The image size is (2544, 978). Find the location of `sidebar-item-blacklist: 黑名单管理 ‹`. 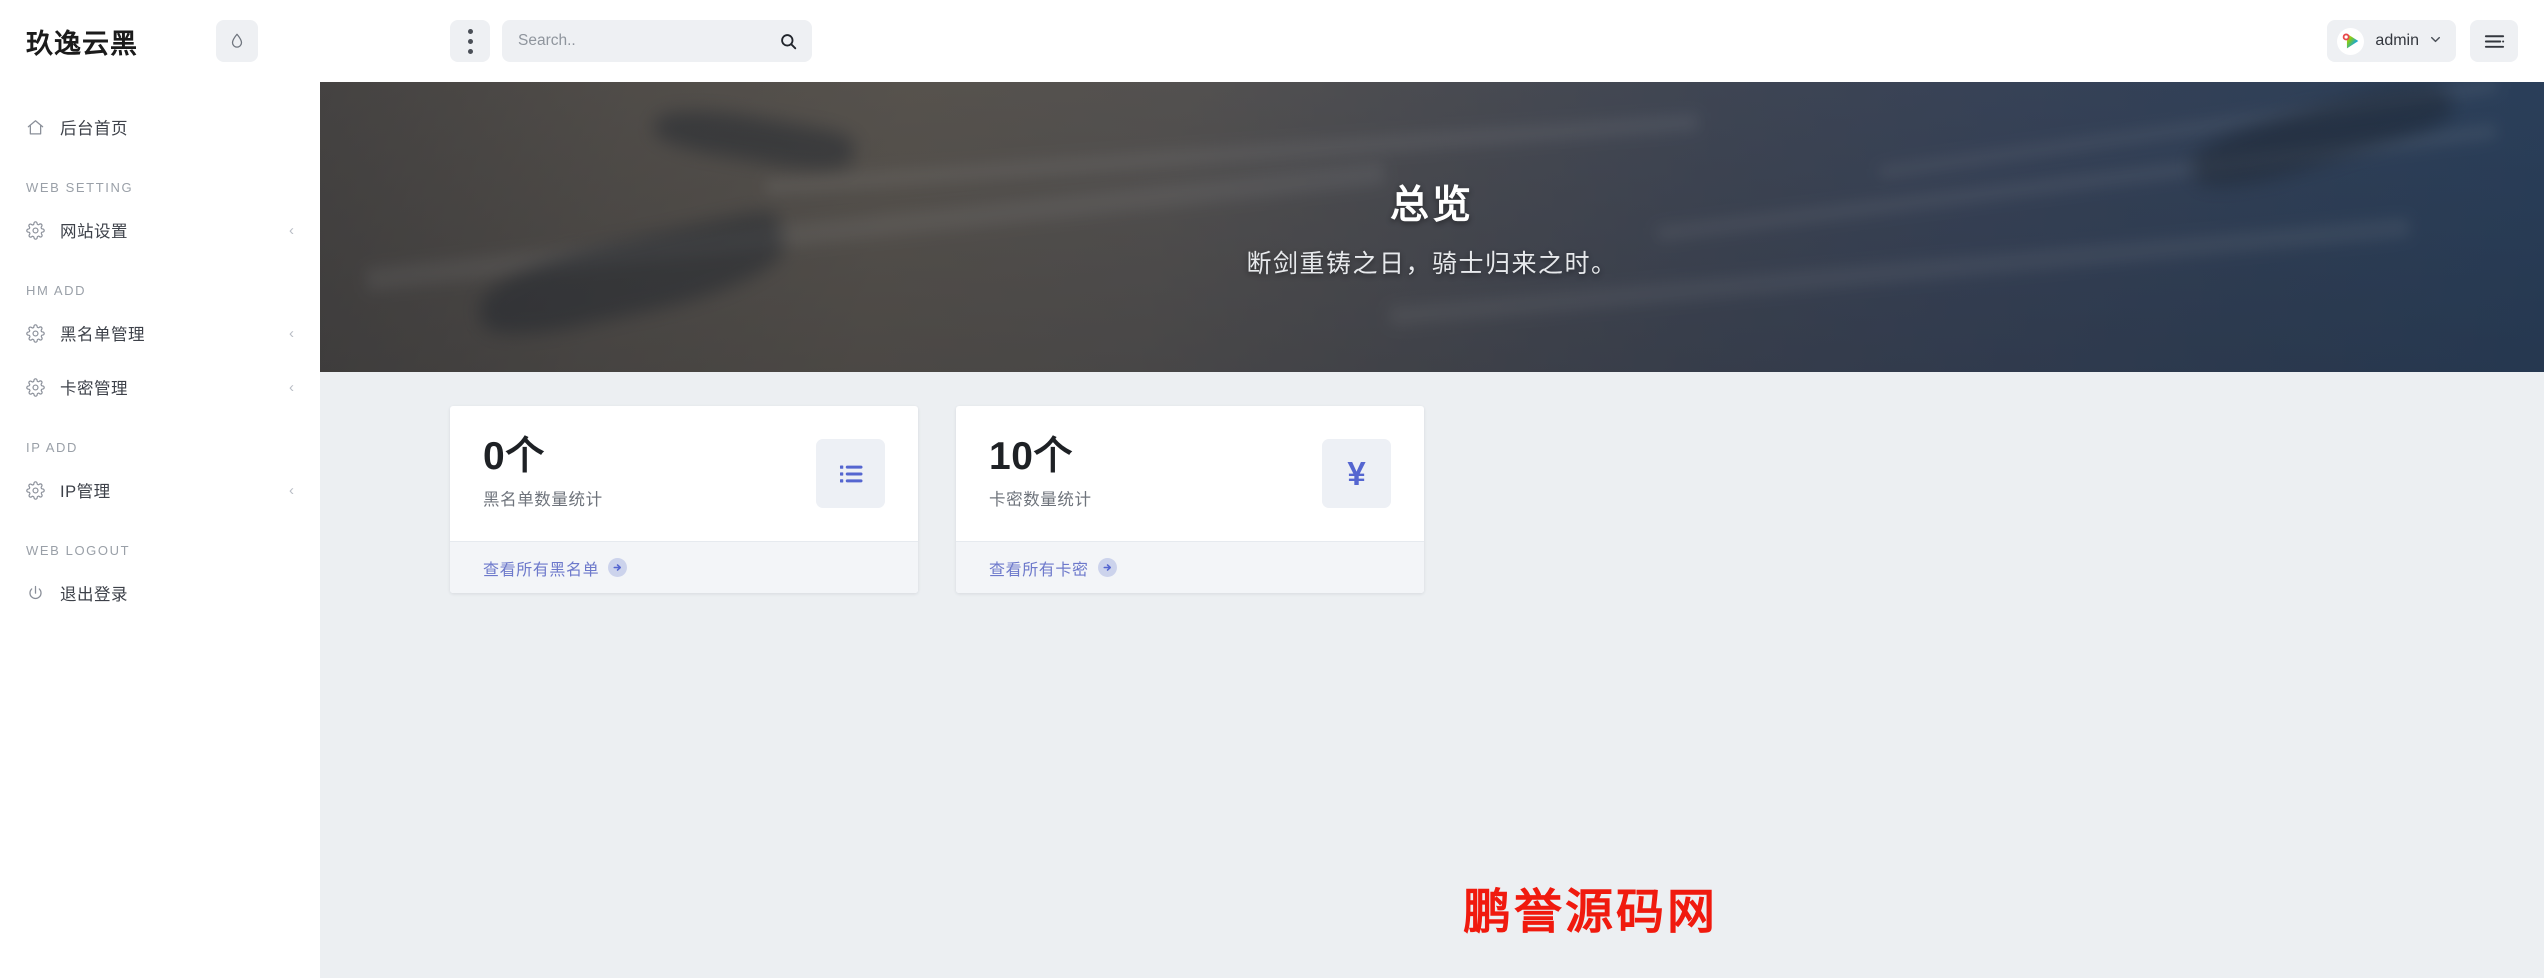

sidebar-item-blacklist: 黑名单管理 ‹ is located at coordinates (160, 333).